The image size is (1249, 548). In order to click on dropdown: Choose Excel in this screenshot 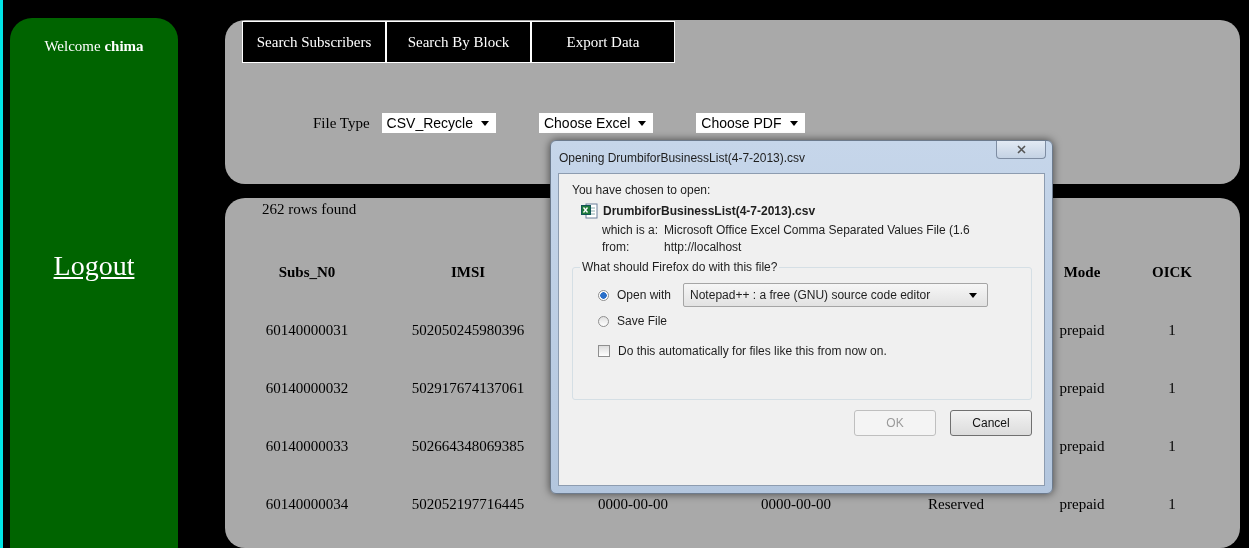, I will do `click(596, 123)`.